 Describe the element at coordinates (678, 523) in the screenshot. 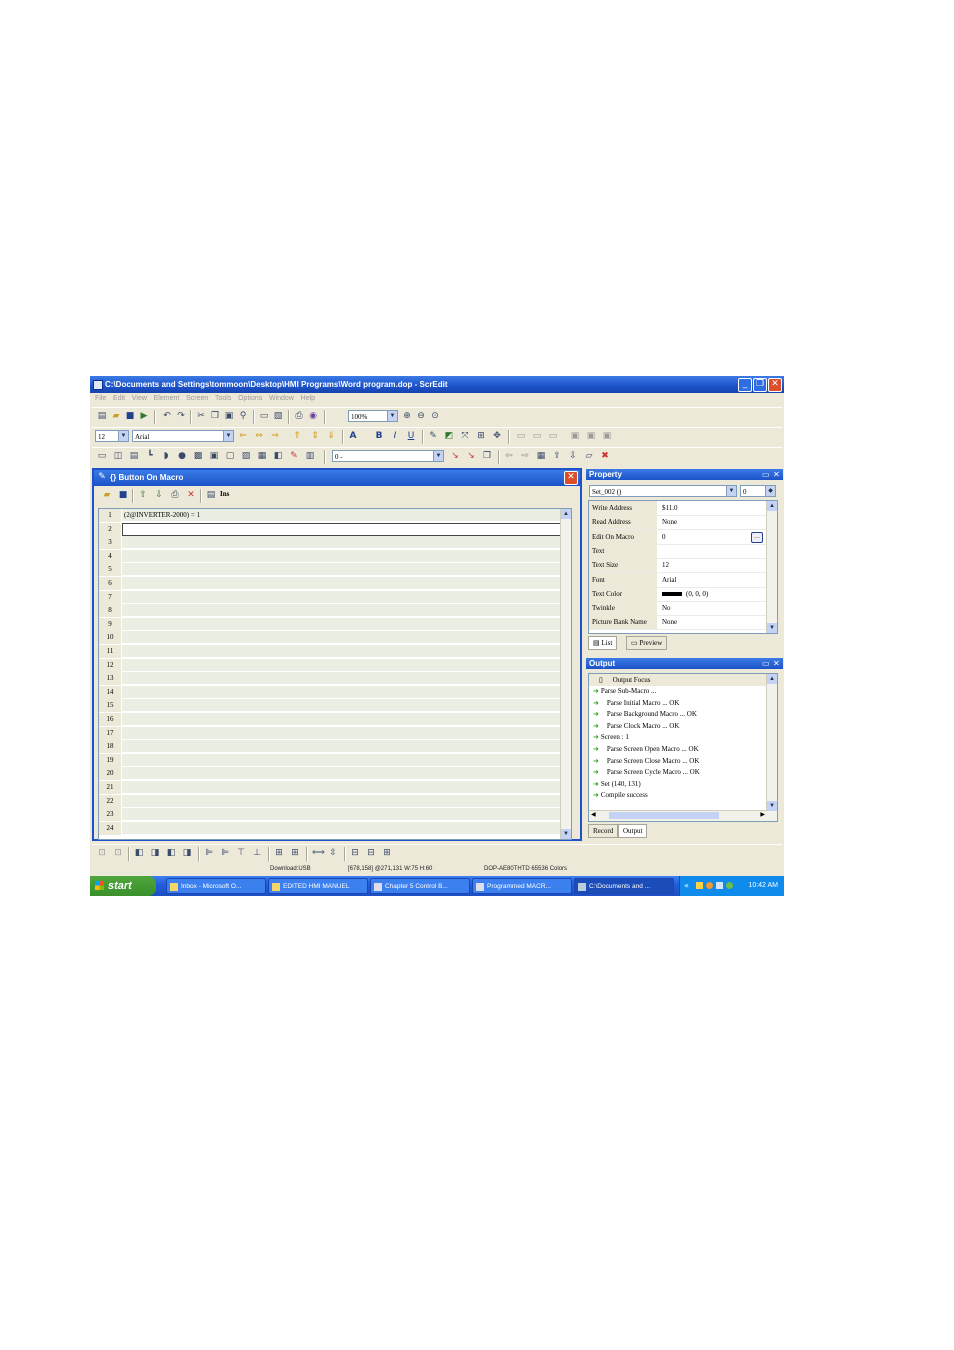

I see `property-row: Read Address None` at that location.